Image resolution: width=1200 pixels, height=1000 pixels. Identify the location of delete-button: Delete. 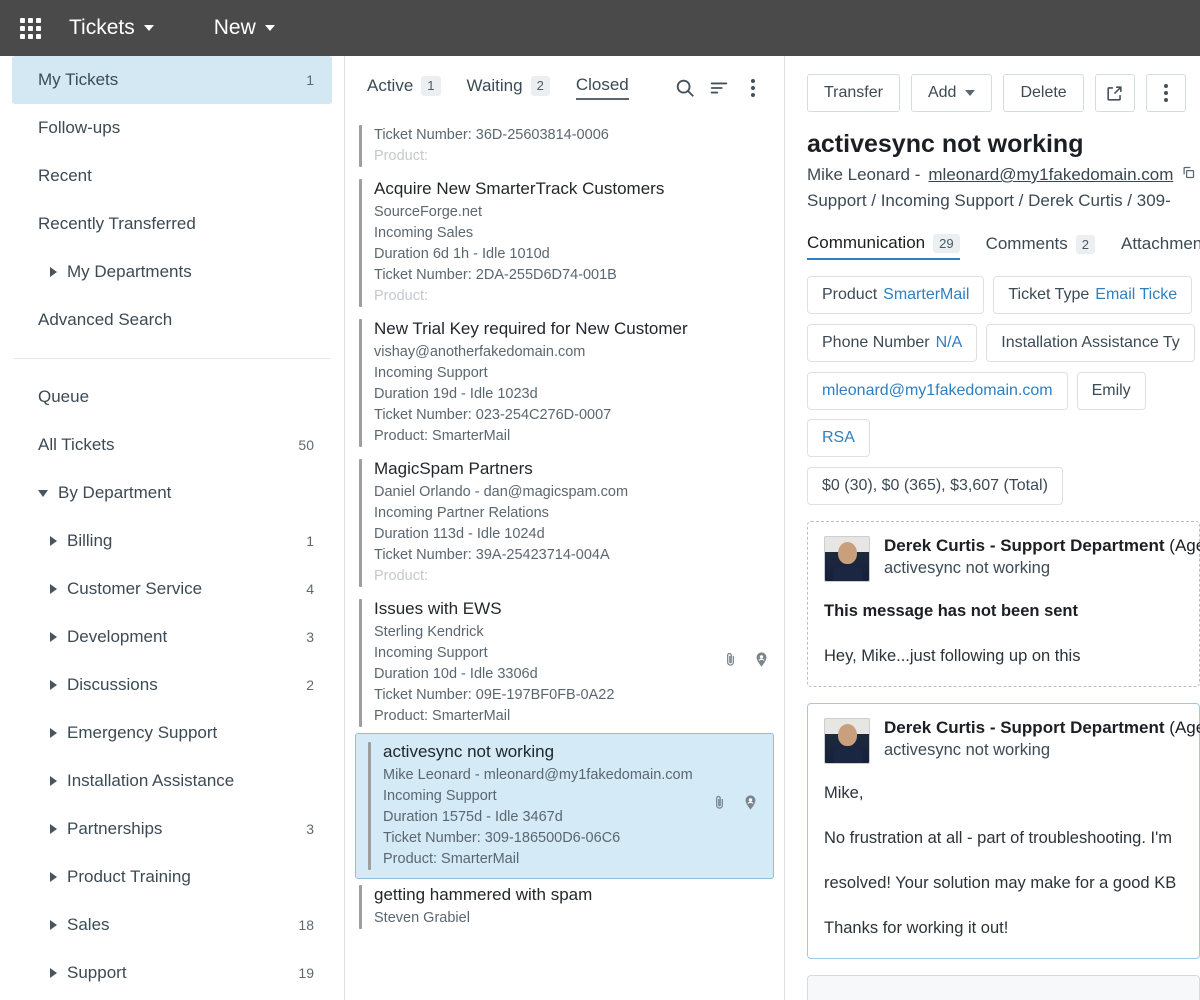
(1043, 93).